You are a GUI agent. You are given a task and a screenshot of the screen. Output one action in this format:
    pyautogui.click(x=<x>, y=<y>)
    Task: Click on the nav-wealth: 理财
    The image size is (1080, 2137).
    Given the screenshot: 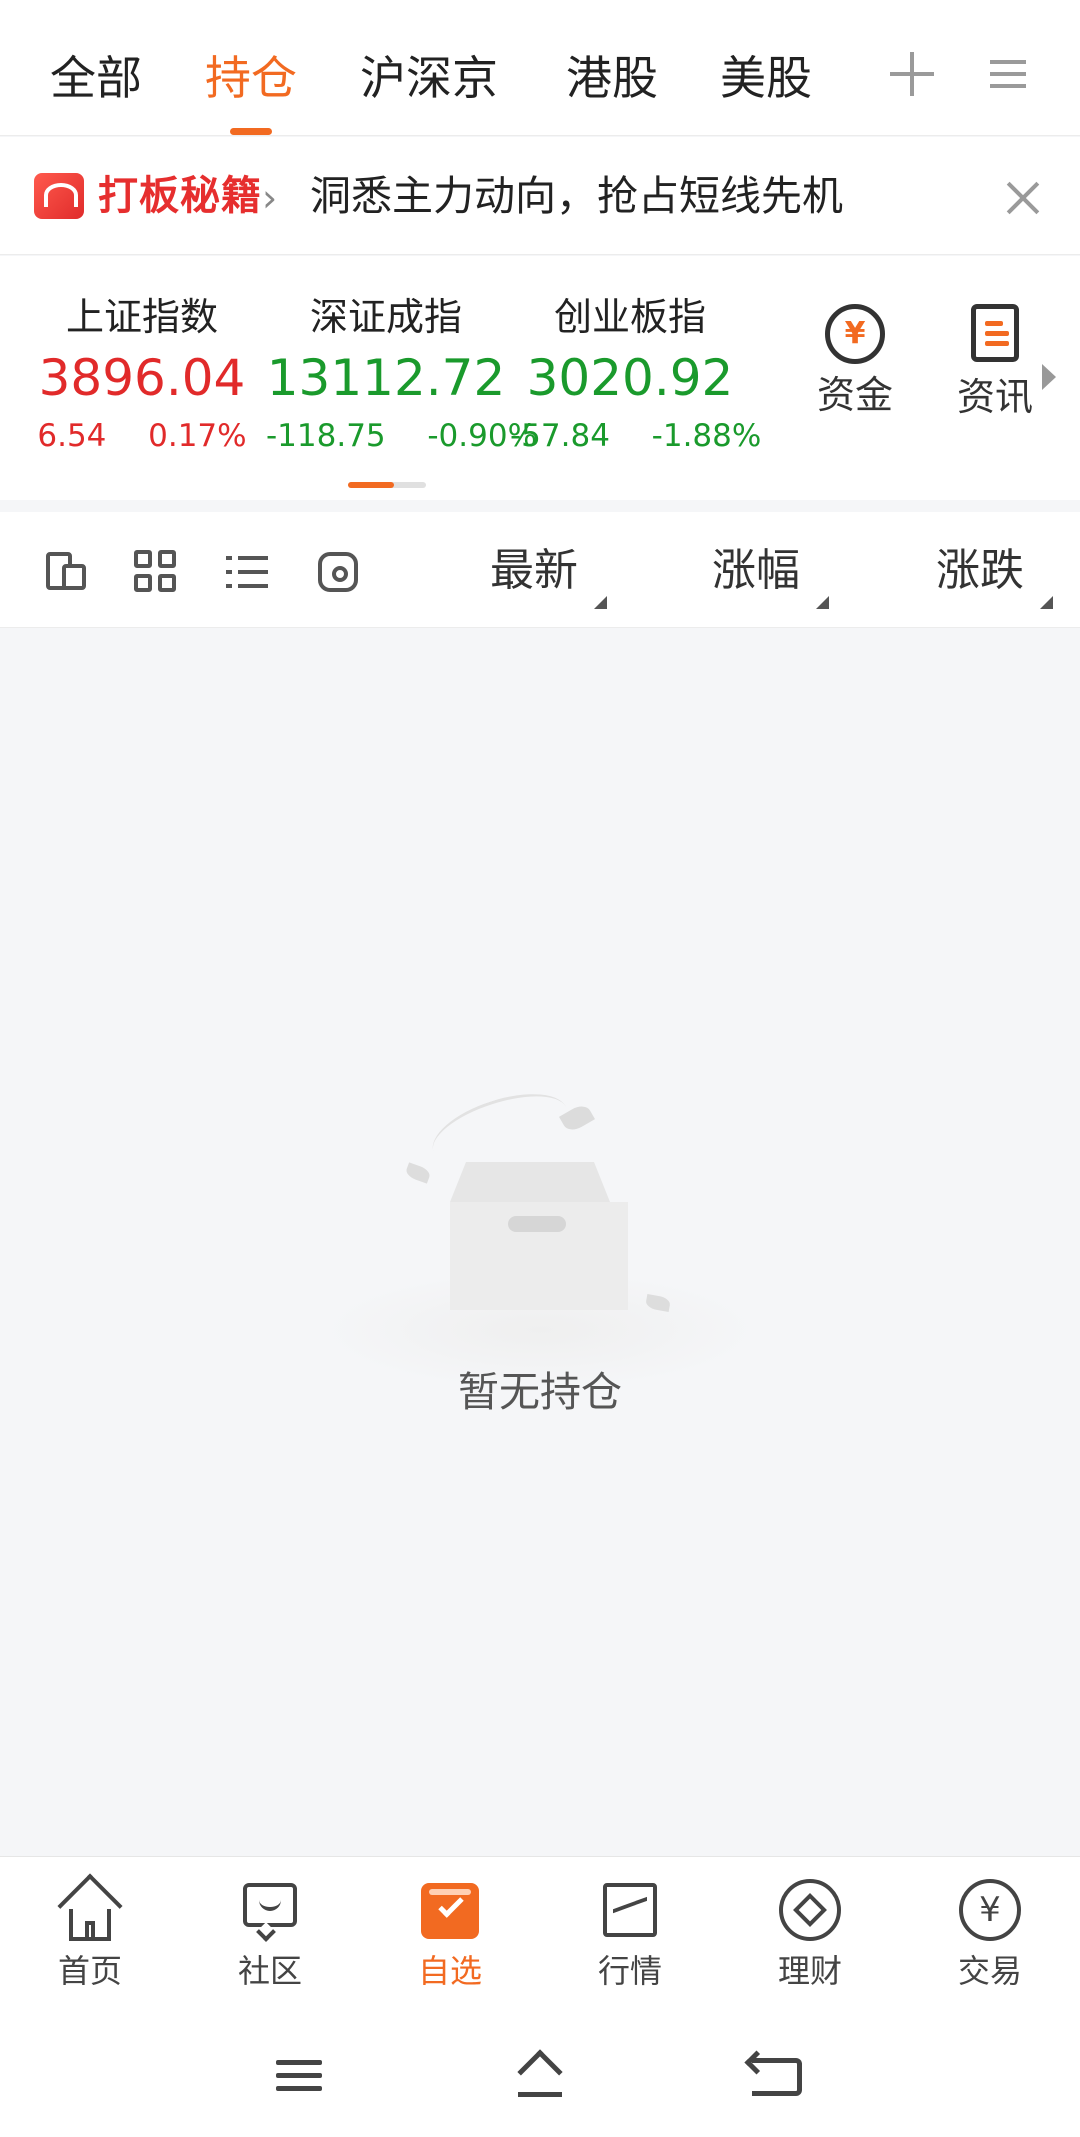 What is the action you would take?
    pyautogui.click(x=810, y=1936)
    